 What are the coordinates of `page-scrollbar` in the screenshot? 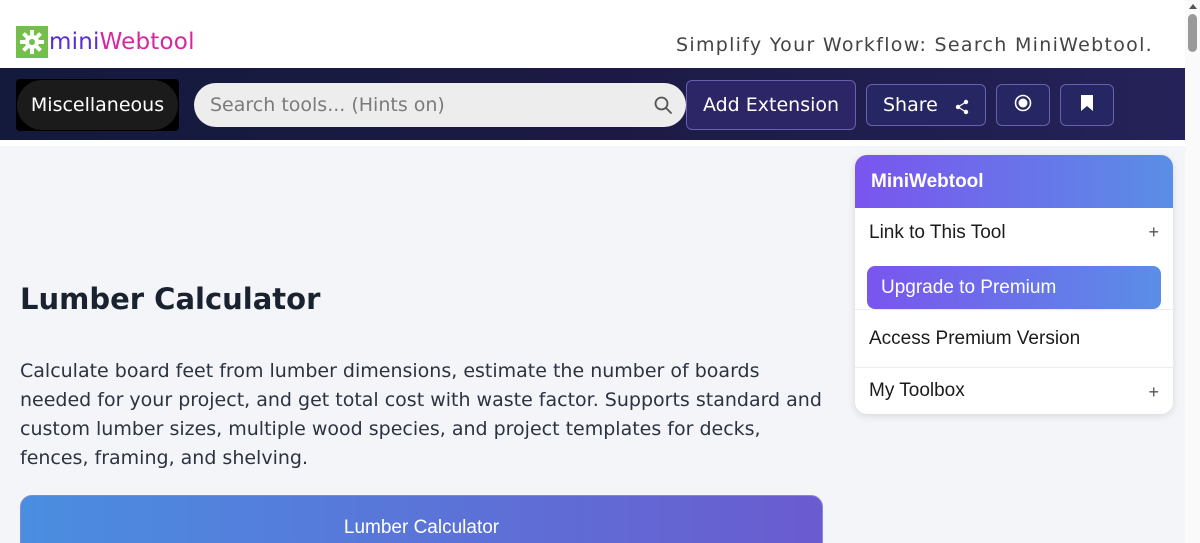 It's located at (1192, 271).